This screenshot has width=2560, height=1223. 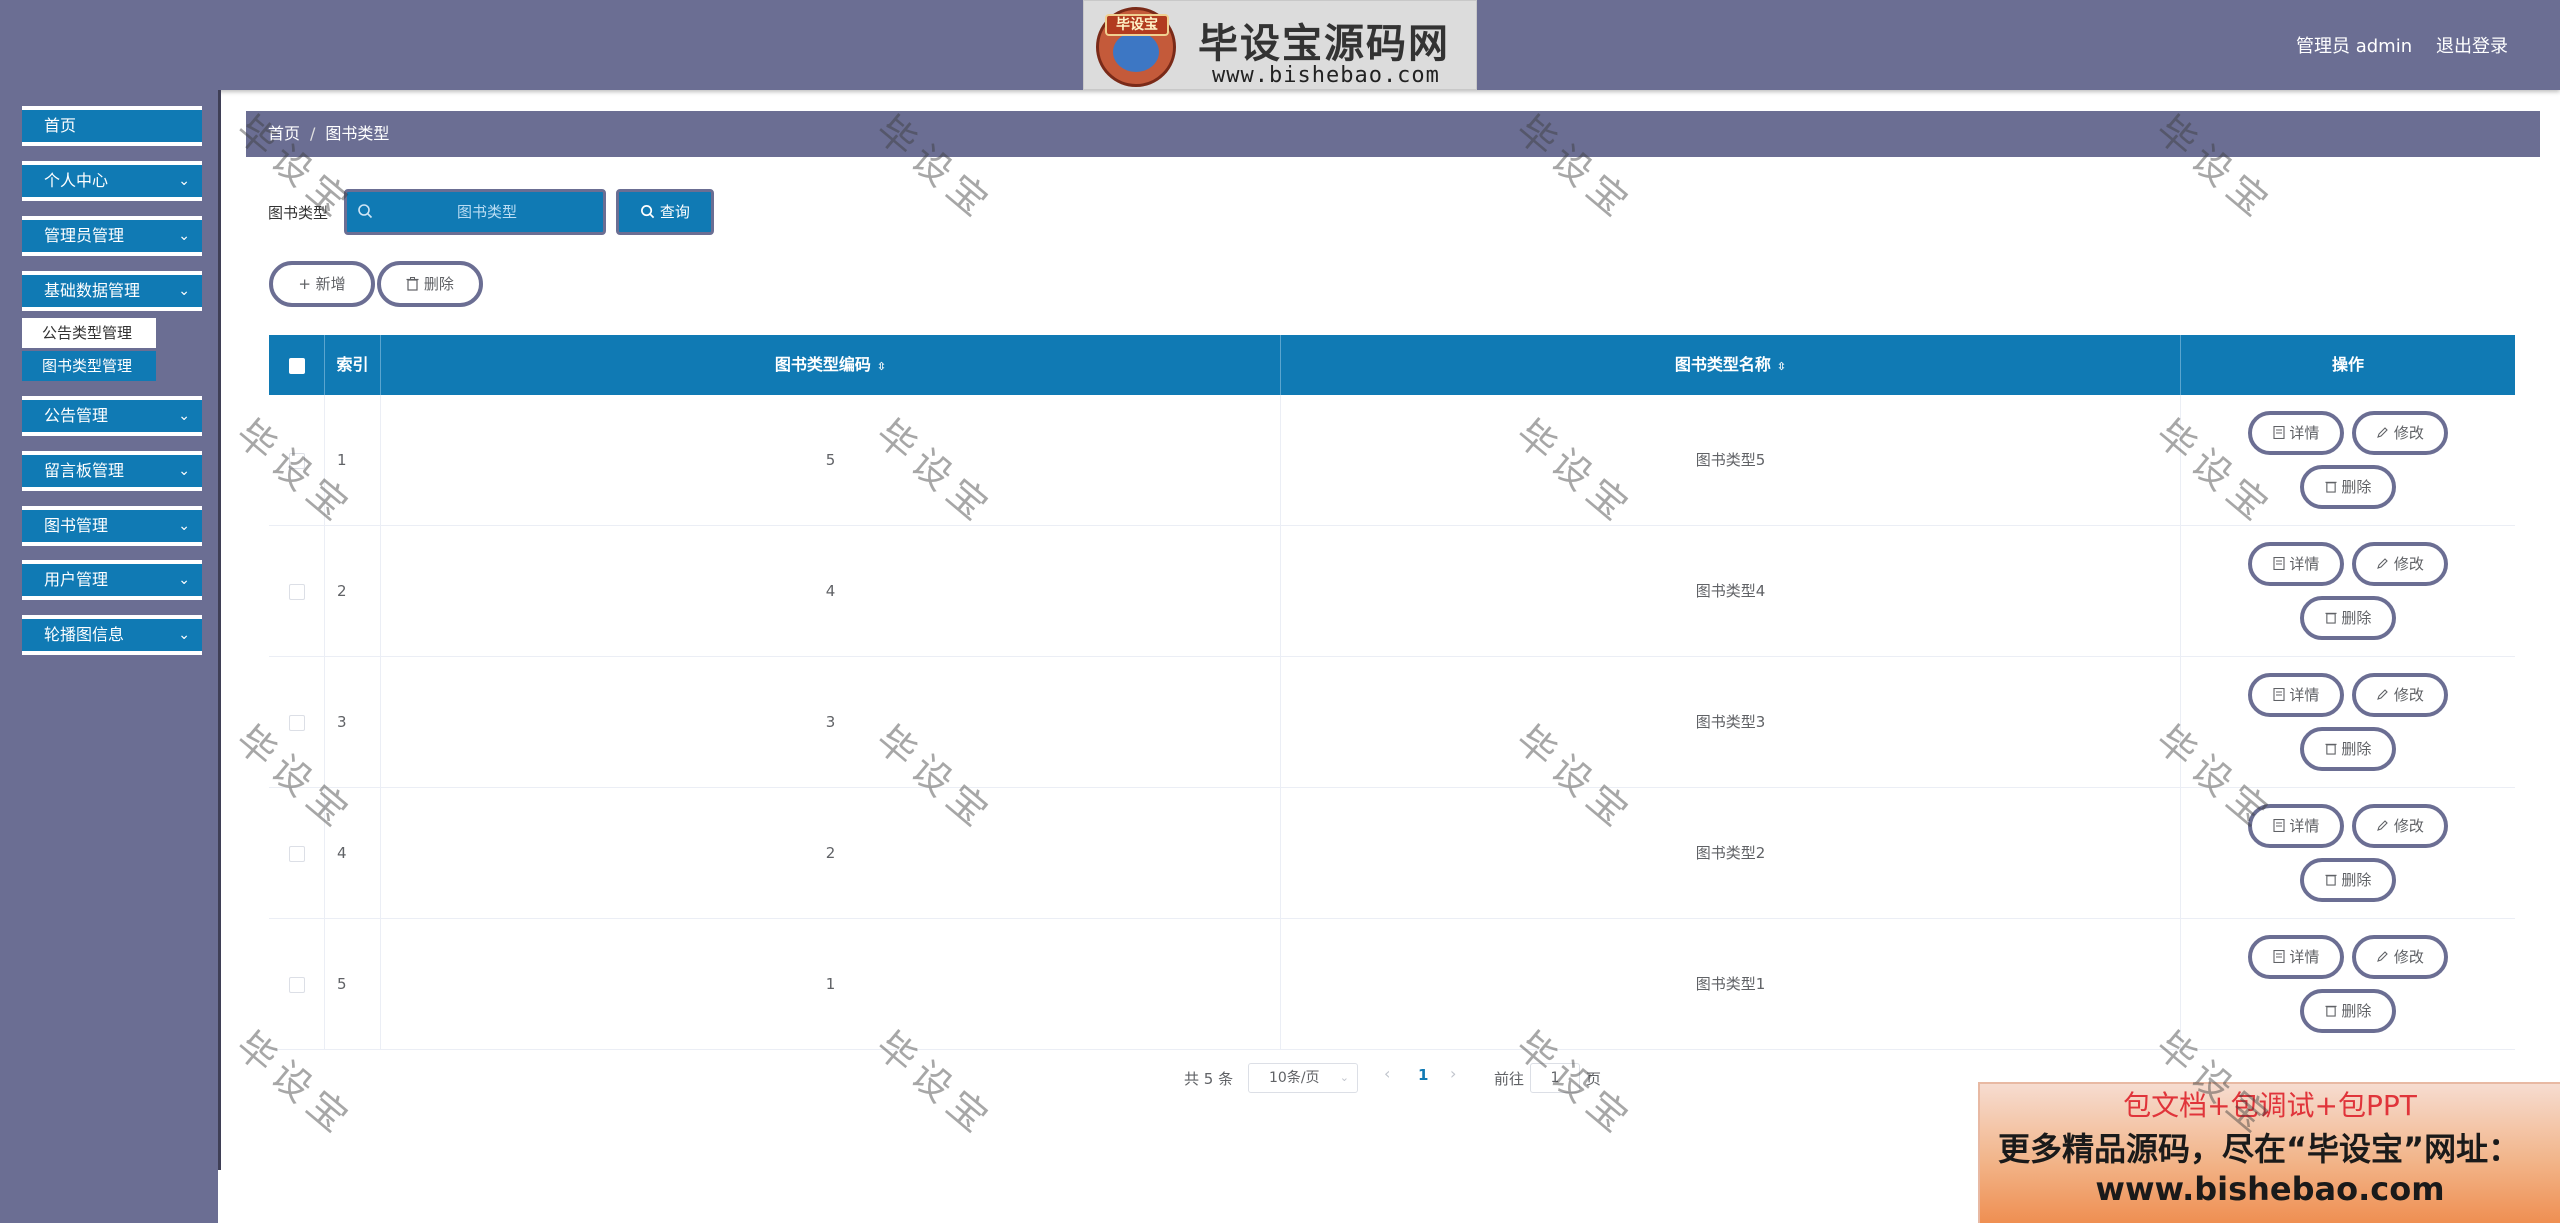 I want to click on breadcrumb-current: 图书类型, so click(x=357, y=133).